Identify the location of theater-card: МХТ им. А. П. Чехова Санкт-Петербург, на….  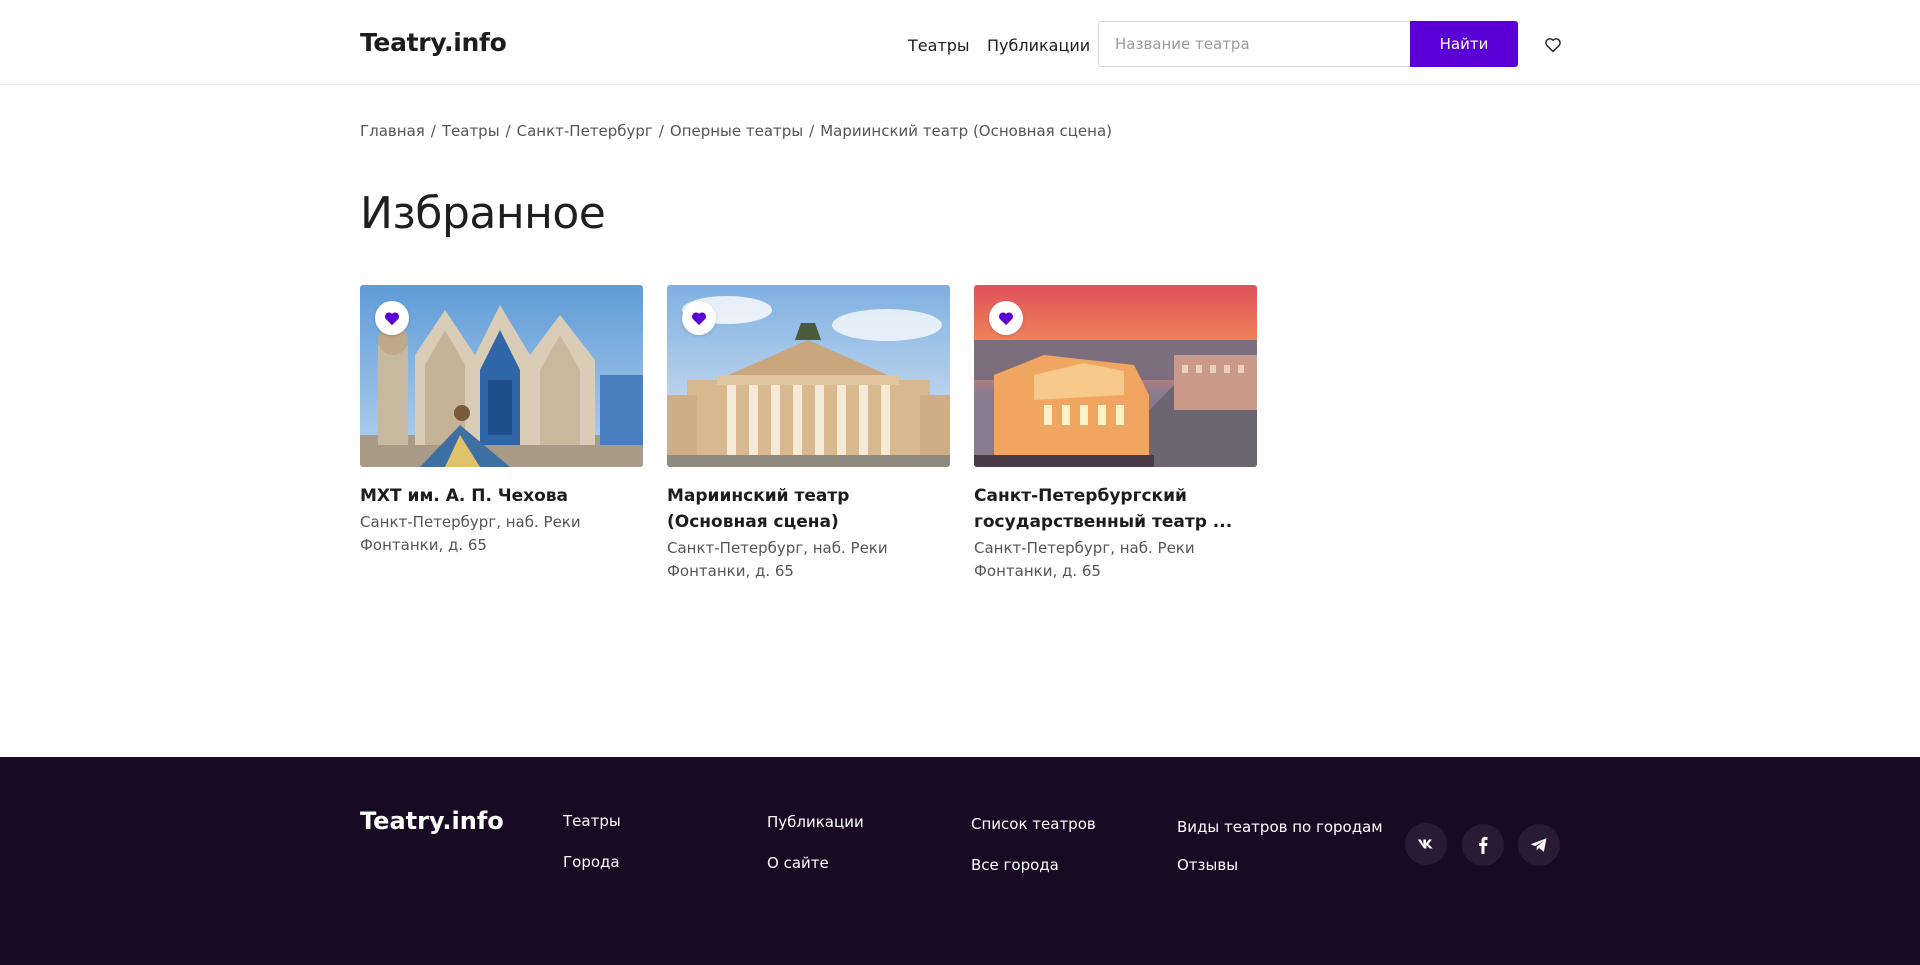
(501, 421).